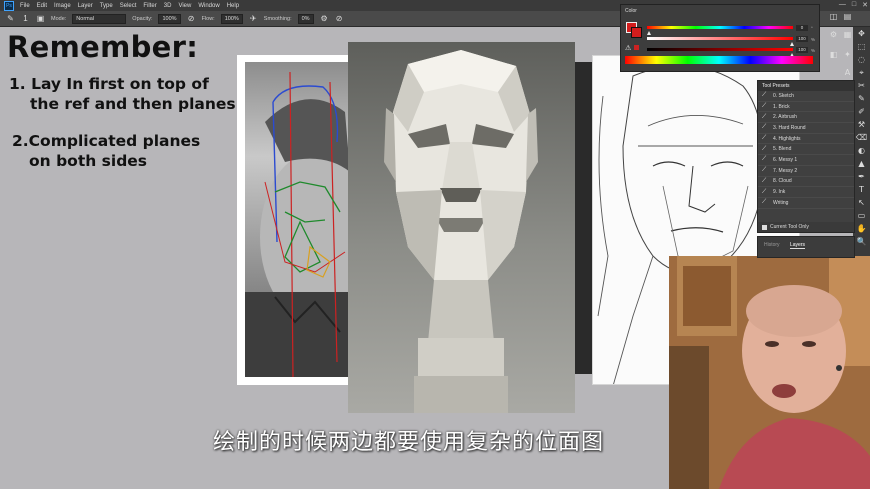 The height and width of the screenshot is (489, 870). What do you see at coordinates (720, 49) in the screenshot?
I see `brightness-slider` at bounding box center [720, 49].